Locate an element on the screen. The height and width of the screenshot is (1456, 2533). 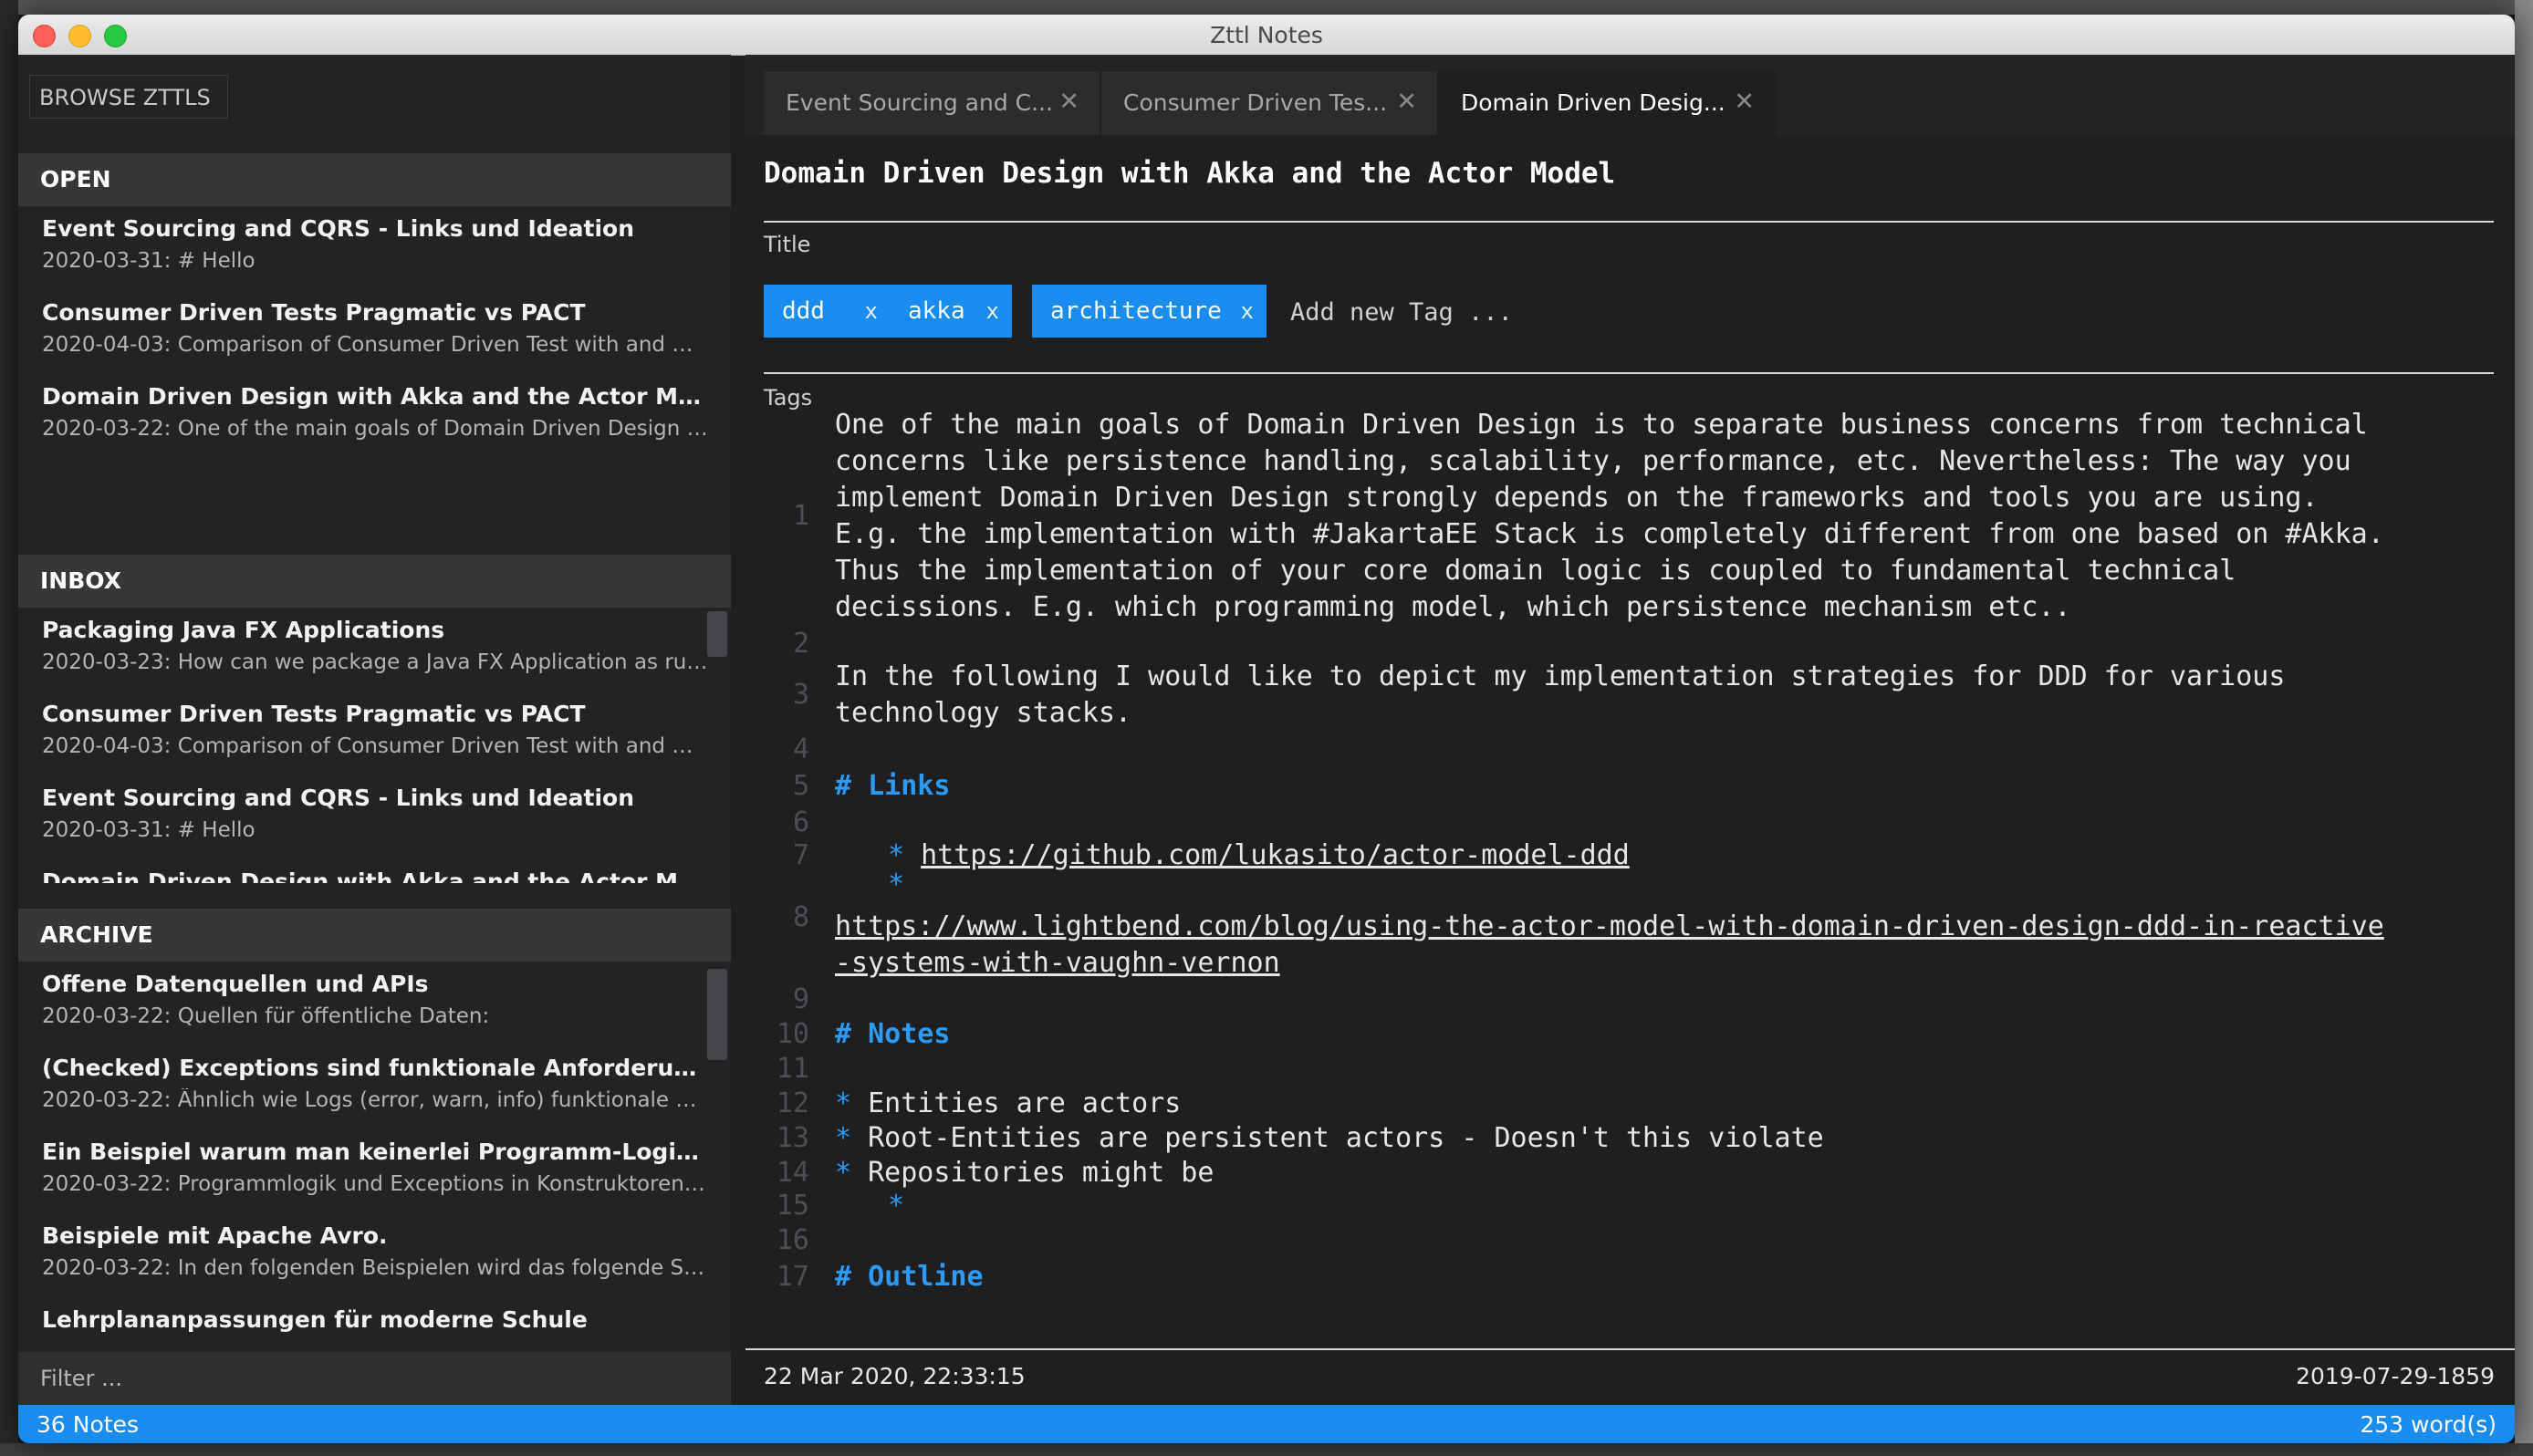
line-number: 8 is located at coordinates (800, 917).